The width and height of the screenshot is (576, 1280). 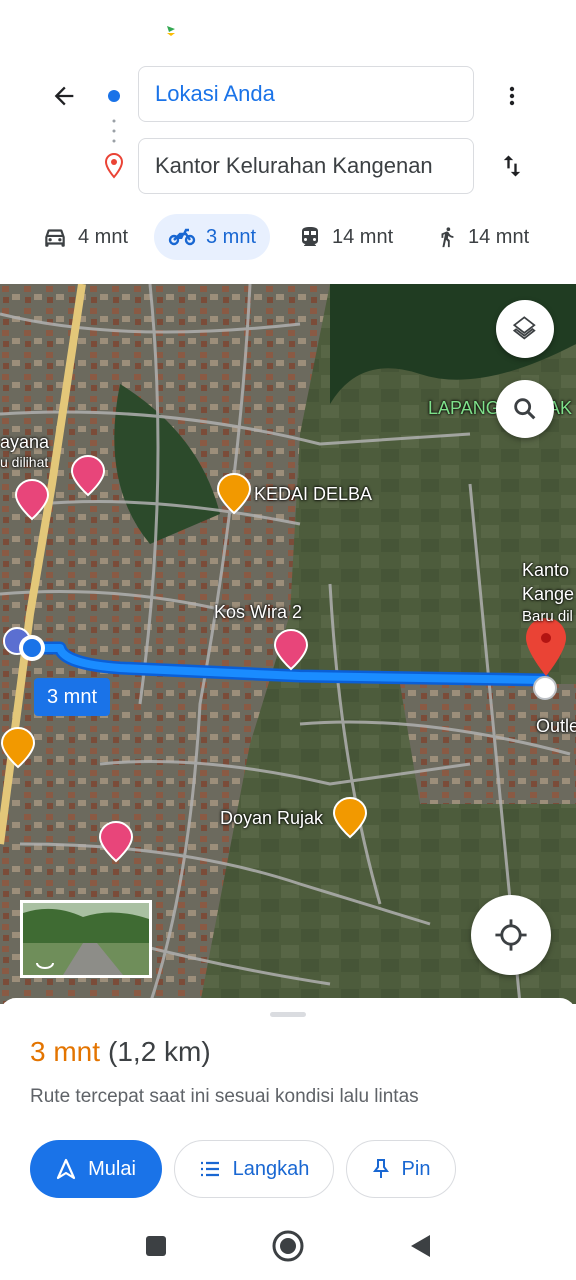 What do you see at coordinates (114, 165) in the screenshot?
I see `destination-pin-icon` at bounding box center [114, 165].